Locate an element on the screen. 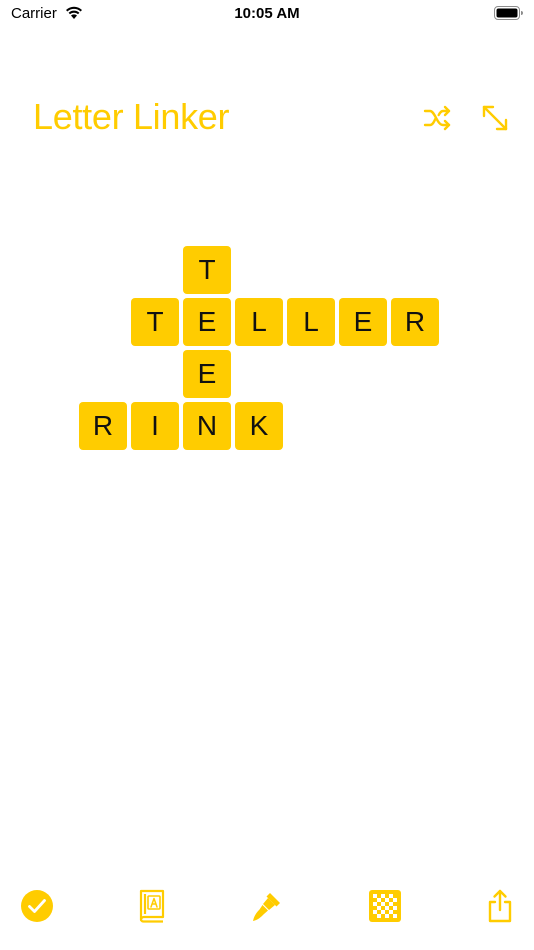  letter-tile: K is located at coordinates (259, 426).